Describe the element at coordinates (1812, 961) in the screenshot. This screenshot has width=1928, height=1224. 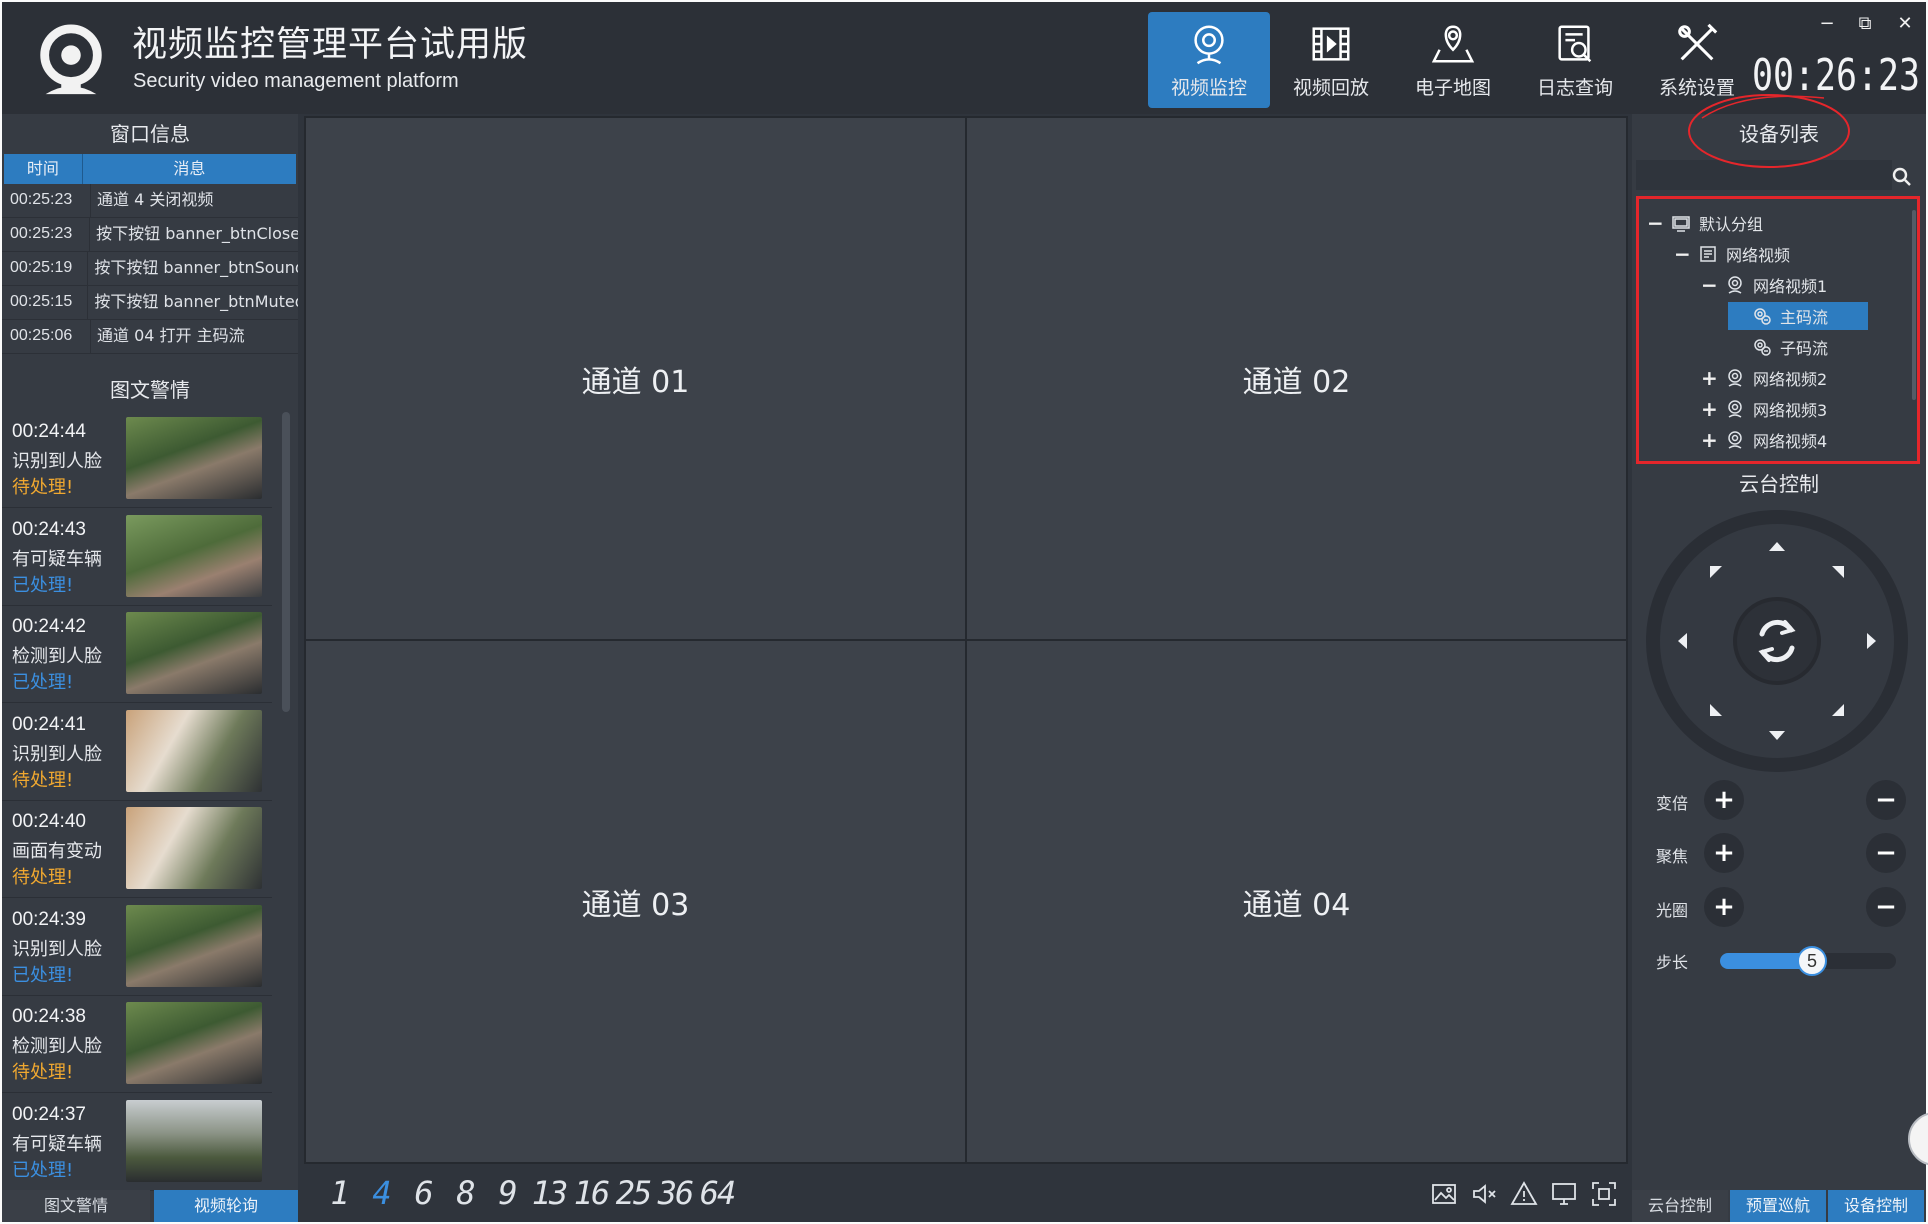
I see `step-slider-knob: 5` at that location.